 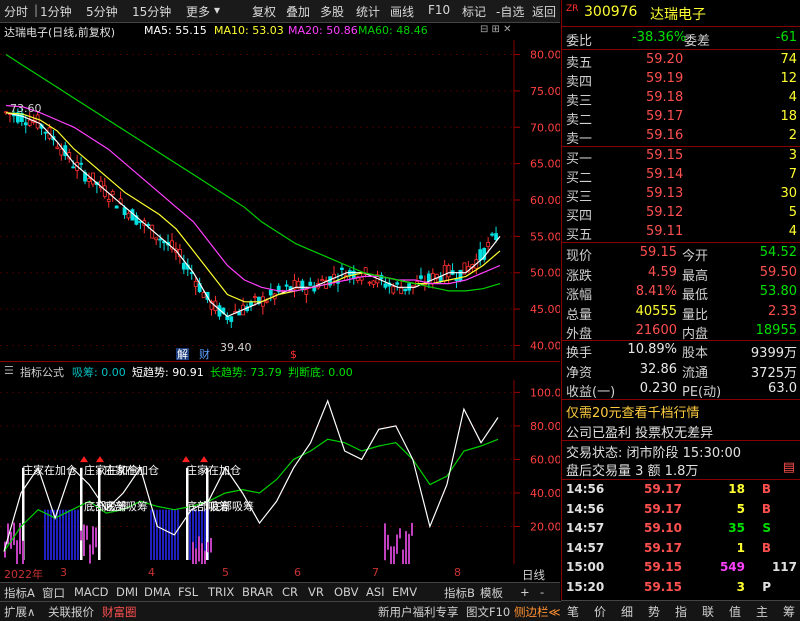 What do you see at coordinates (789, 611) in the screenshot?
I see `right-tab: 筹` at bounding box center [789, 611].